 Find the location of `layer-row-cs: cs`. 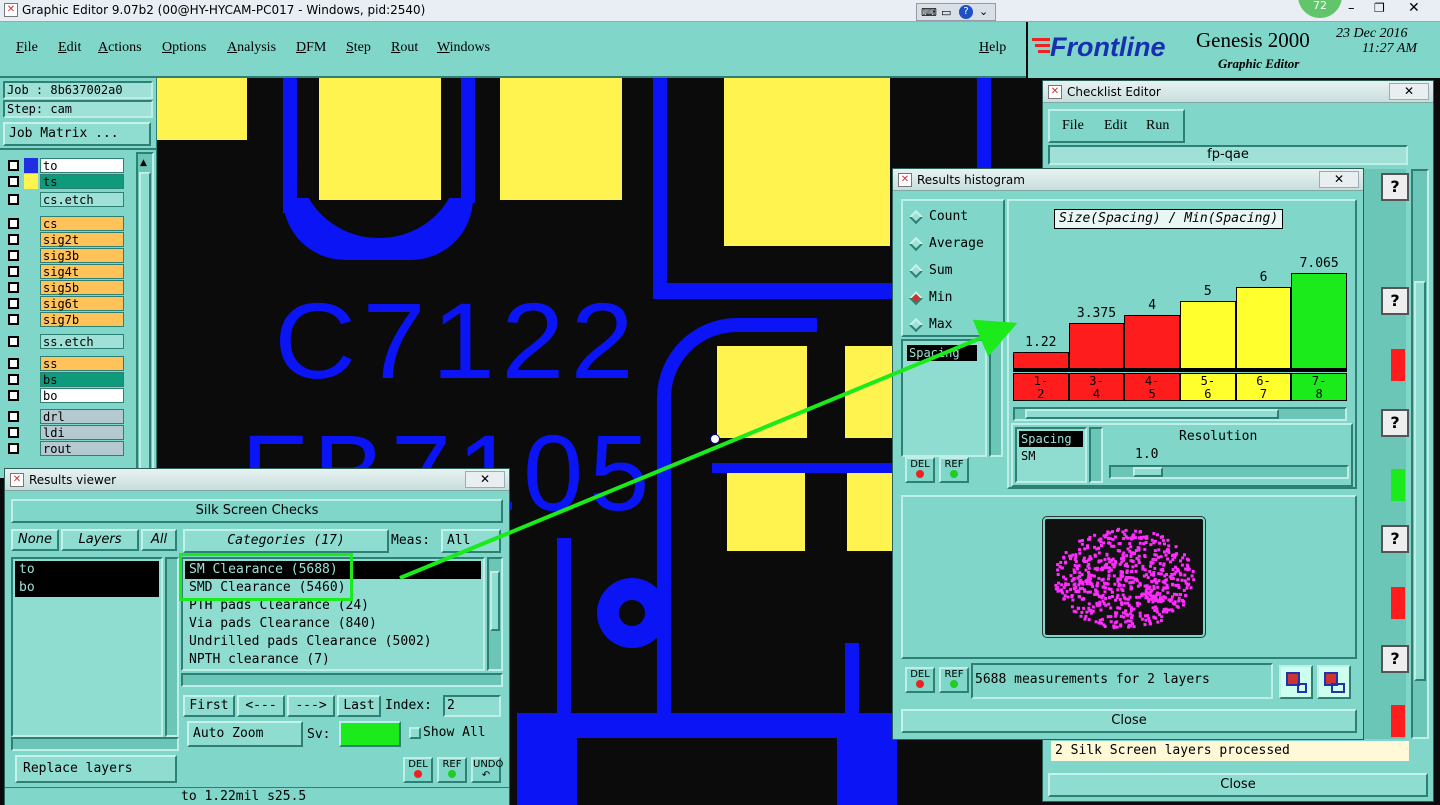

layer-row-cs: cs is located at coordinates (65, 223).